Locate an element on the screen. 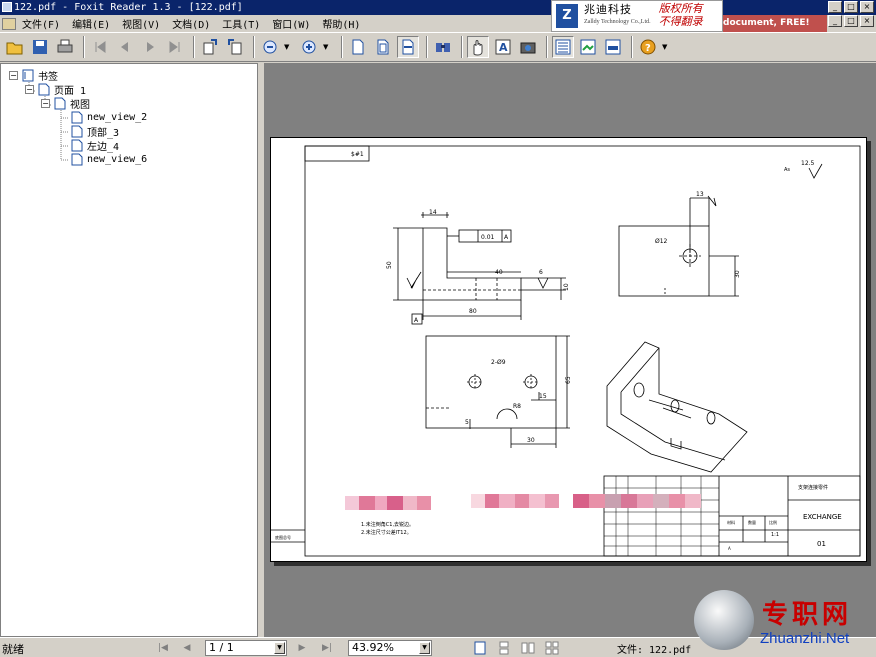 This screenshot has height=657, width=876. dim-15: 15 is located at coordinates (543, 396).